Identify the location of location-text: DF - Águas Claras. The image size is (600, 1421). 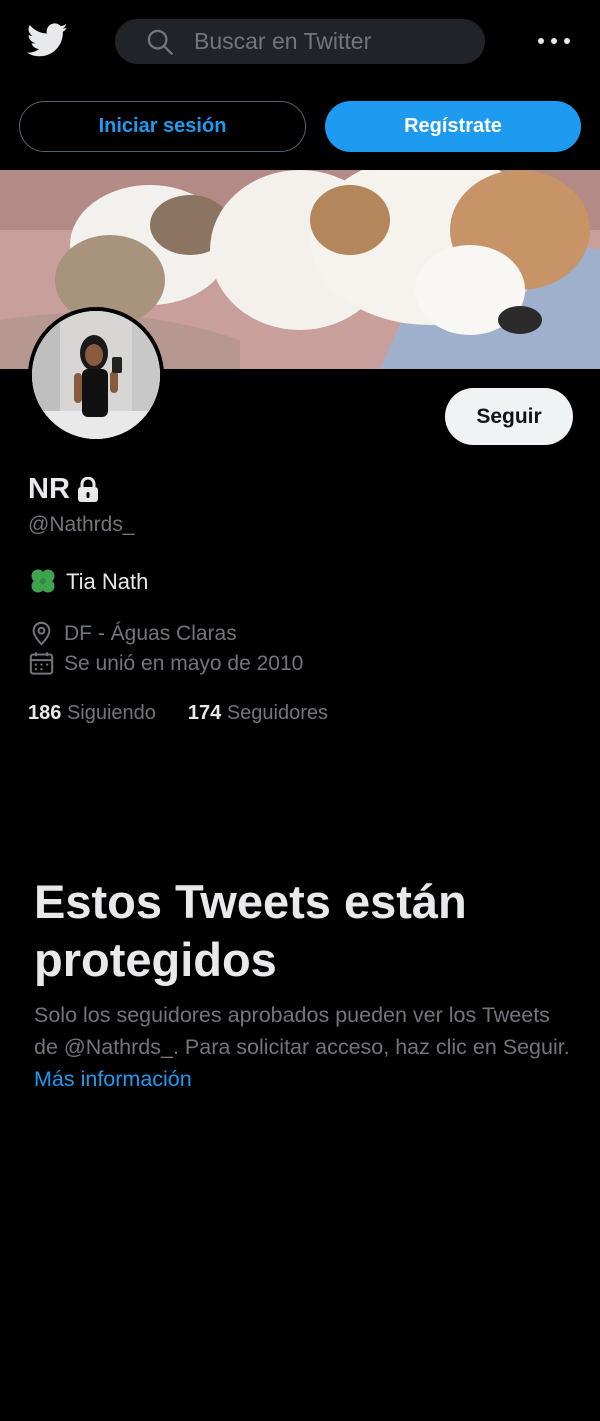
(150, 633).